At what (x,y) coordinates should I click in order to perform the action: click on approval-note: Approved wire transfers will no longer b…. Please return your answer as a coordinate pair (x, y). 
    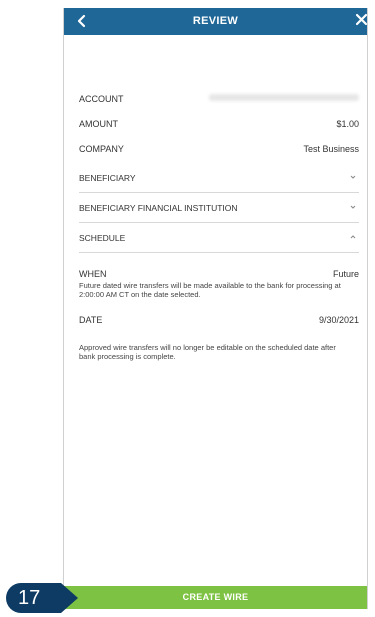
    Looking at the image, I should click on (207, 352).